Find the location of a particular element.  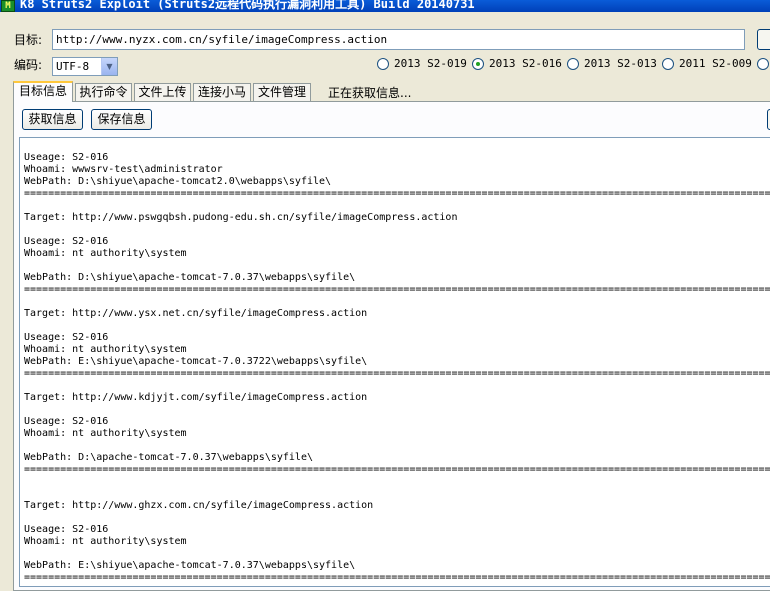

chevron-down-icon: ▼ is located at coordinates (109, 66).